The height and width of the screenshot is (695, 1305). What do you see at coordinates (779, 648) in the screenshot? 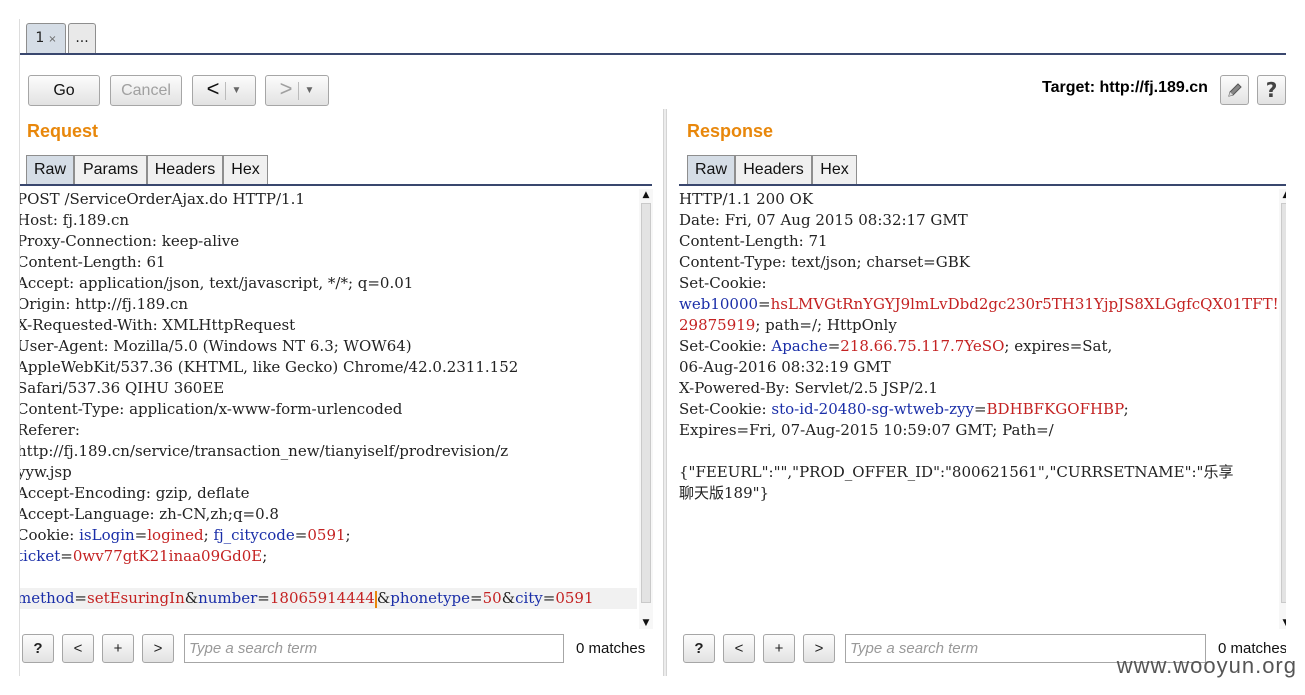
I see `response-search-options-button: +` at bounding box center [779, 648].